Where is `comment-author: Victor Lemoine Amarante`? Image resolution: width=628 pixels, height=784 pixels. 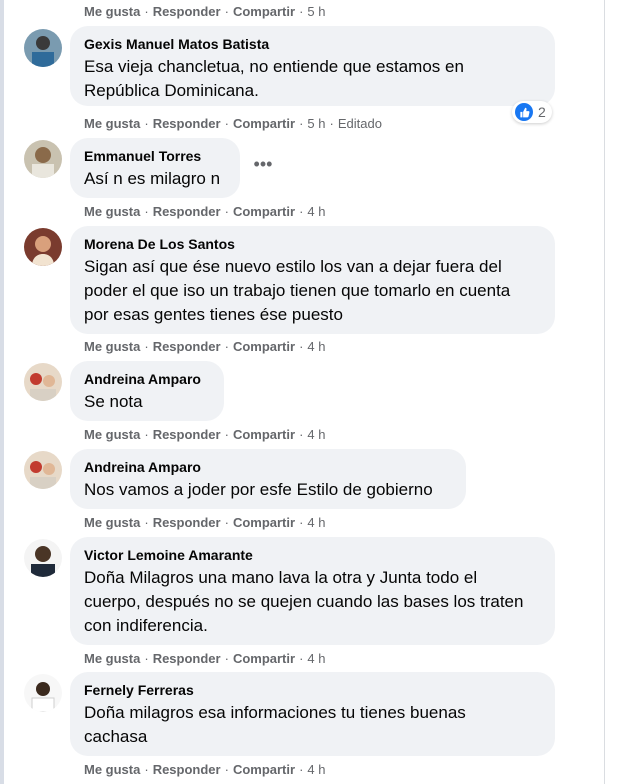
comment-author: Victor Lemoine Amarante is located at coordinates (312, 555).